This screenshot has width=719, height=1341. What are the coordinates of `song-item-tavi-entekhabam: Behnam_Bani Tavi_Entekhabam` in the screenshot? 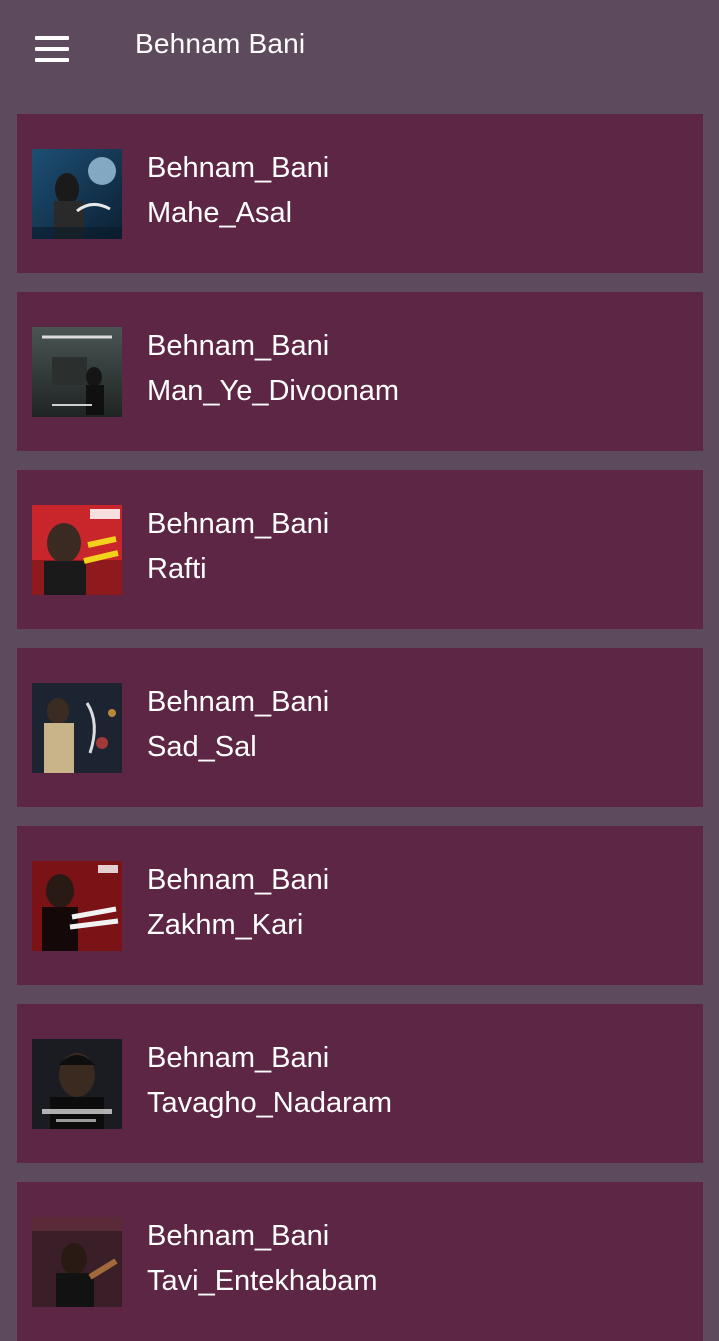 It's located at (360, 1261).